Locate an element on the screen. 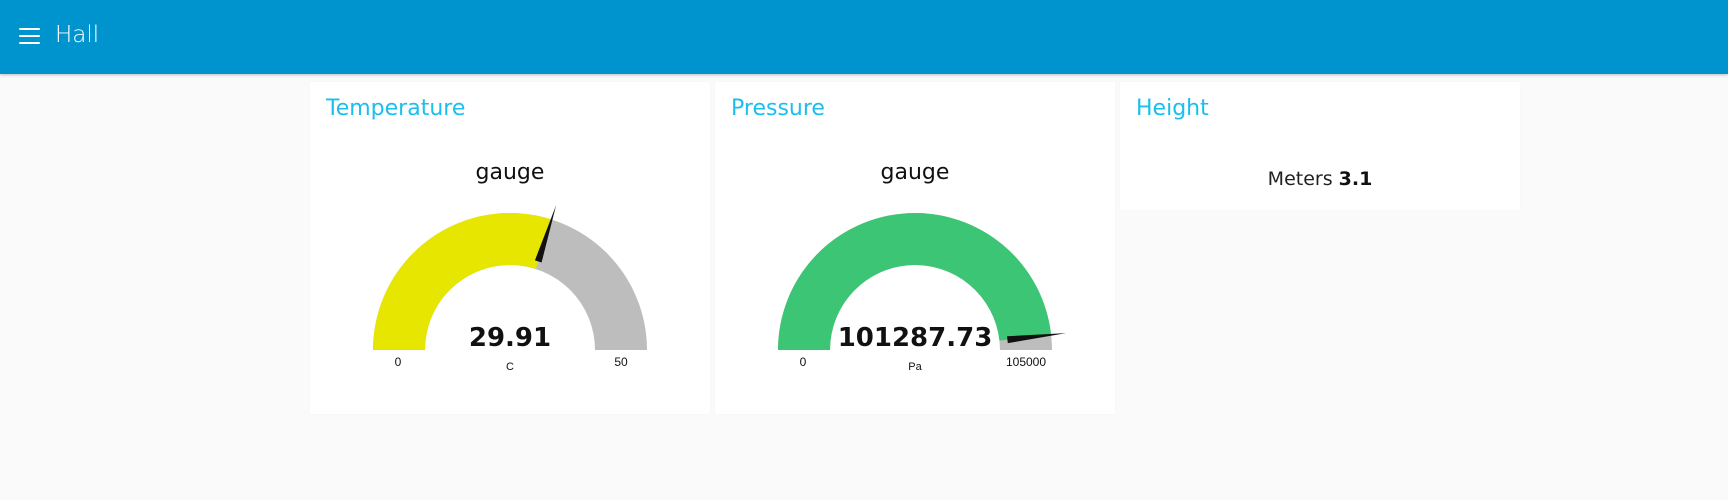  page-title: Hall is located at coordinates (77, 35).